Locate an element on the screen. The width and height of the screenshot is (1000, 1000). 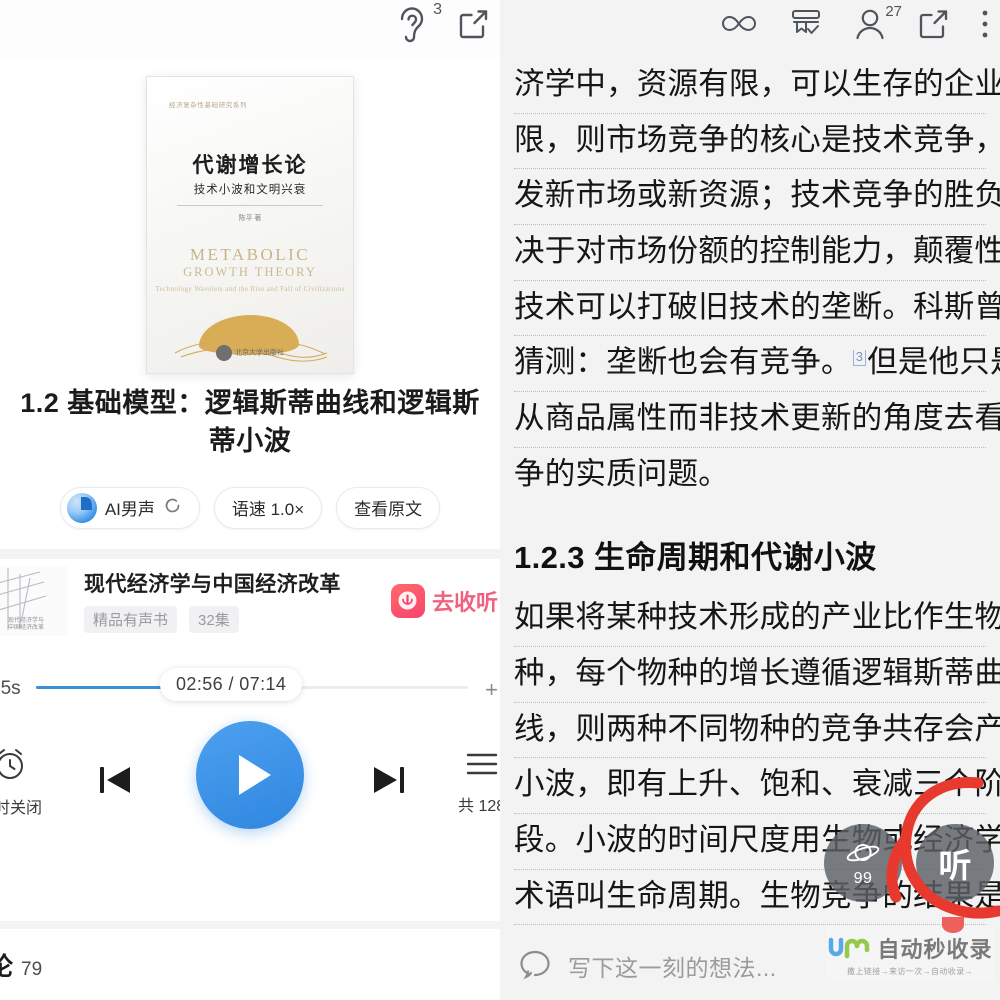
promo-tag-1: 32集 is located at coordinates (214, 620).